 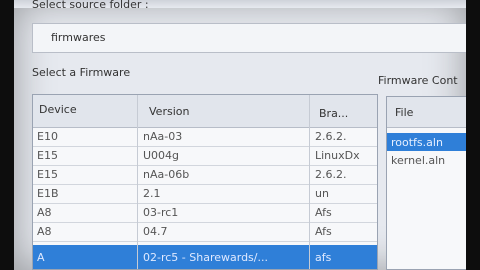 I want to click on cell-branch: afs, so click(x=323, y=257).